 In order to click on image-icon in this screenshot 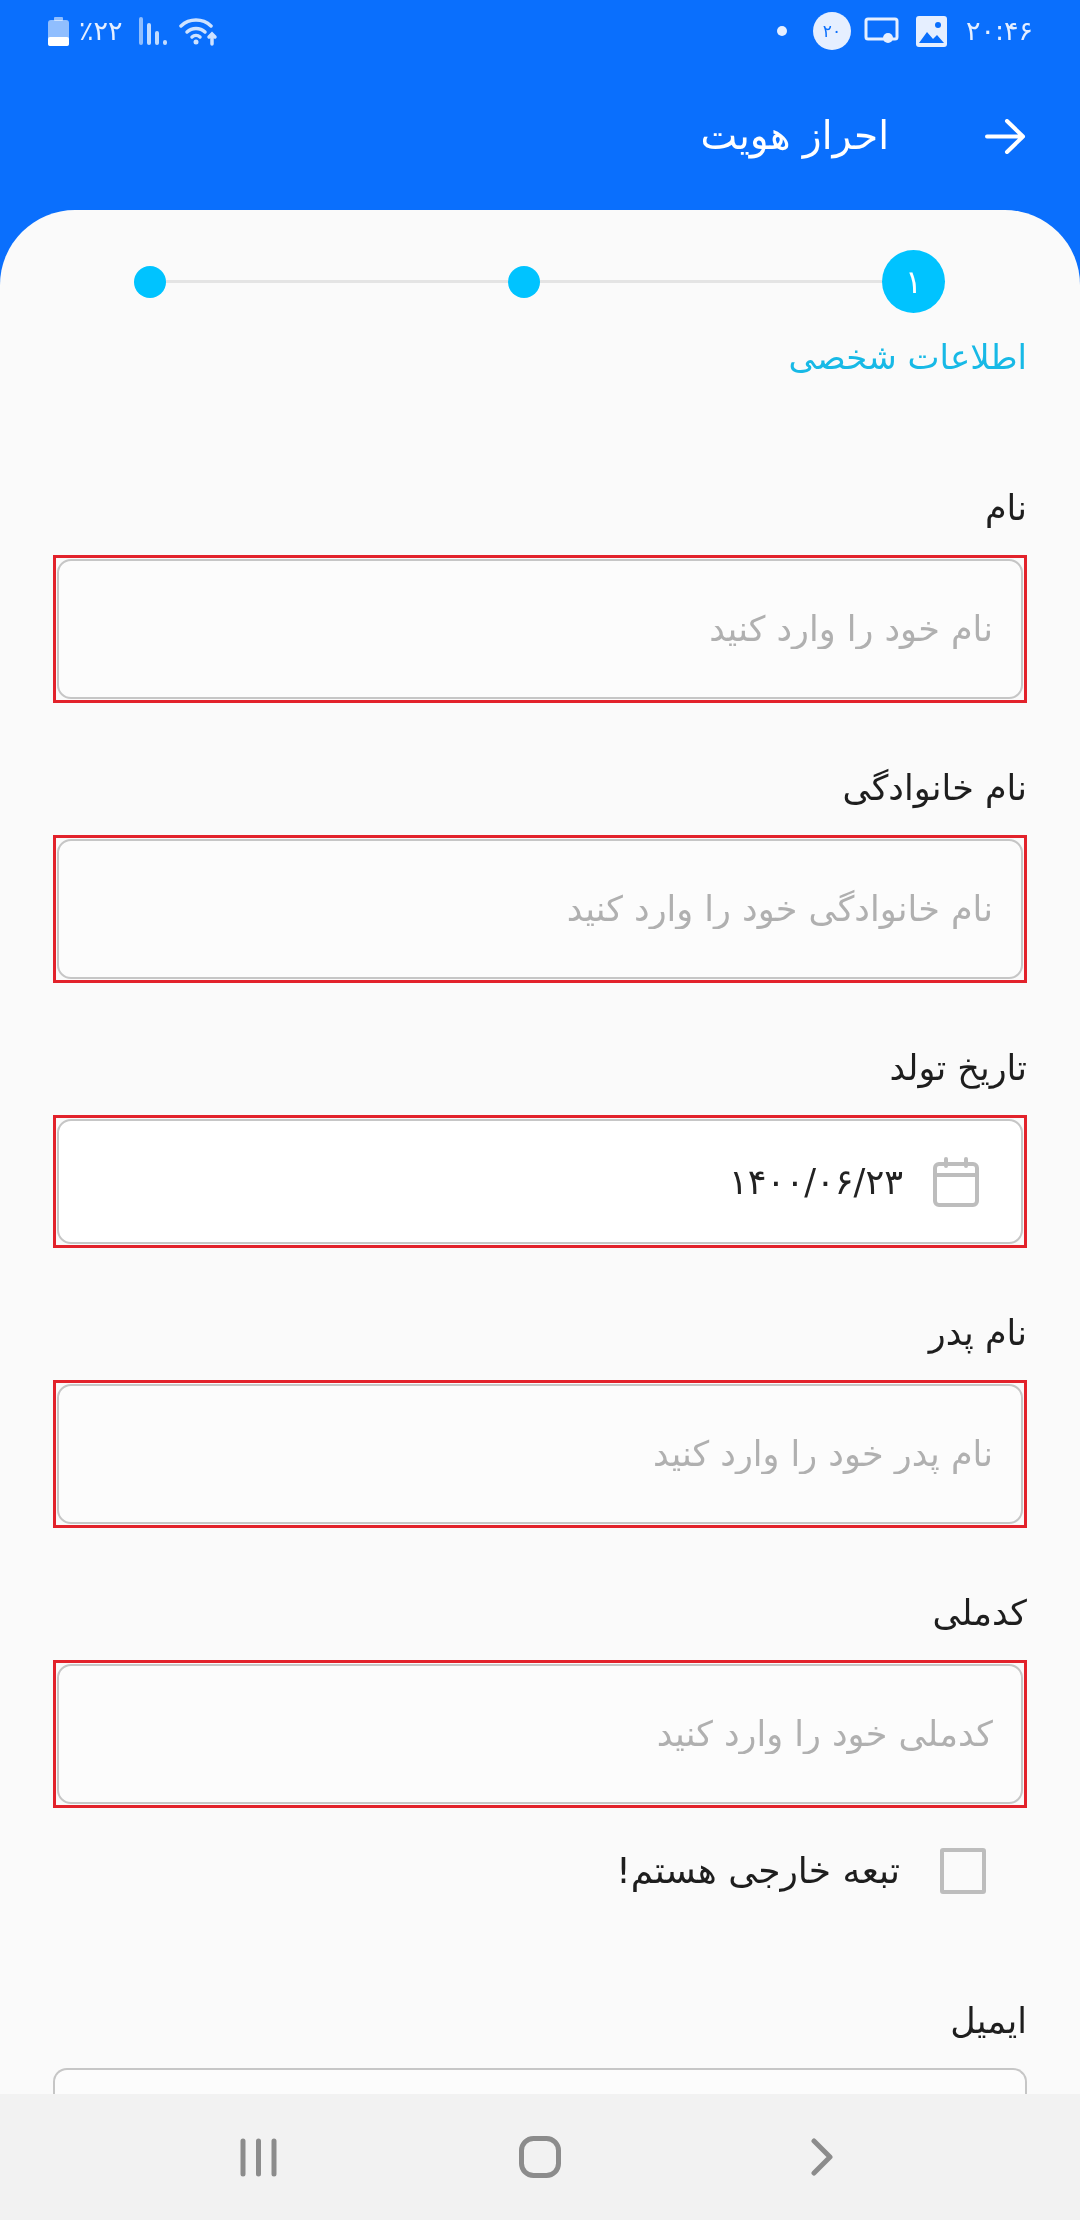, I will do `click(931, 31)`.